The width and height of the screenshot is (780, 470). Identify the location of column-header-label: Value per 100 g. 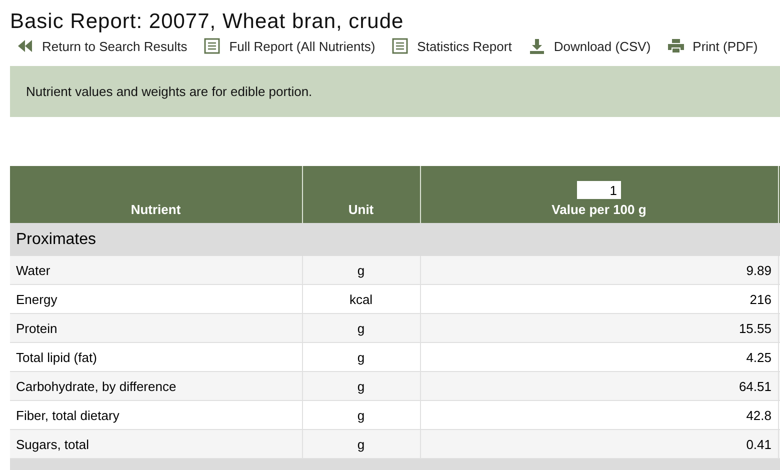
(599, 209).